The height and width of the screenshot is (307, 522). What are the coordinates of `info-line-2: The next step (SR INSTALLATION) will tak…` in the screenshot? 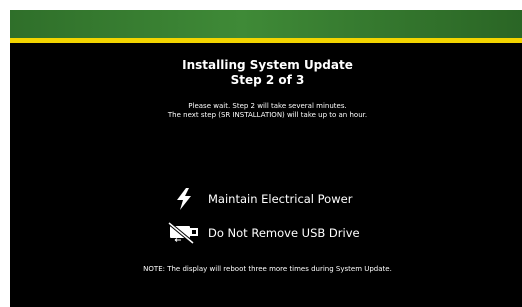 It's located at (267, 115).